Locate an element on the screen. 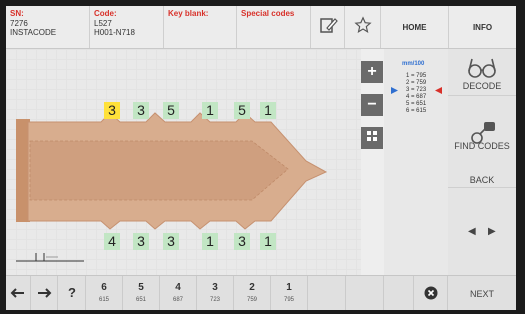  next-cut-button is located at coordinates (44, 293).